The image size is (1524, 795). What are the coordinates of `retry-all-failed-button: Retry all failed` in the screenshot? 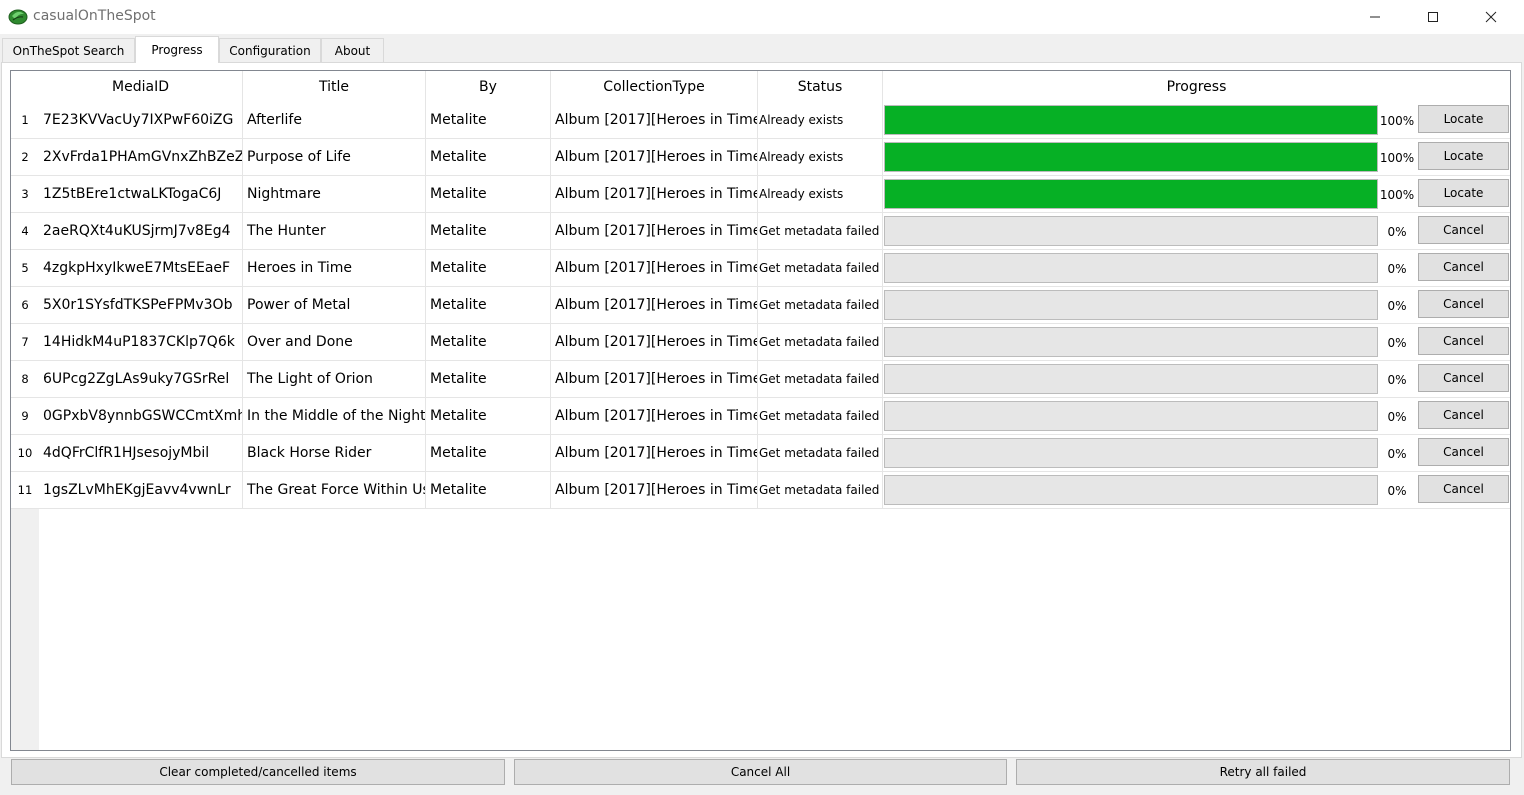 It's located at (1263, 772).